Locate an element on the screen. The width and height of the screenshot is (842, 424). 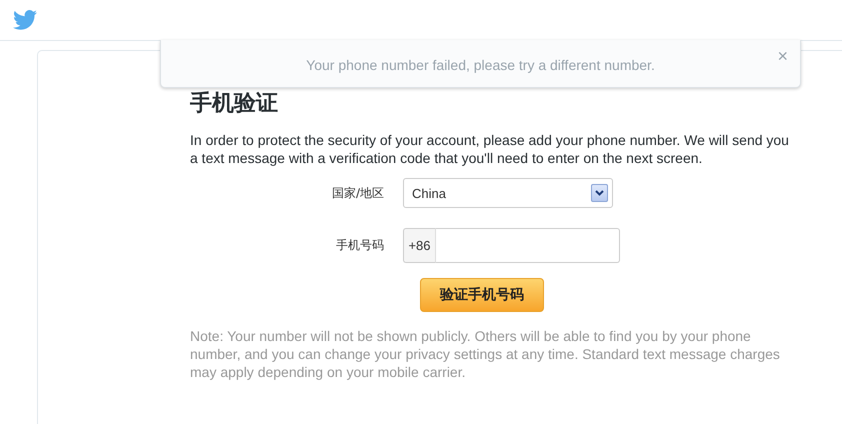
phone-label: 手机号码 is located at coordinates (360, 245).